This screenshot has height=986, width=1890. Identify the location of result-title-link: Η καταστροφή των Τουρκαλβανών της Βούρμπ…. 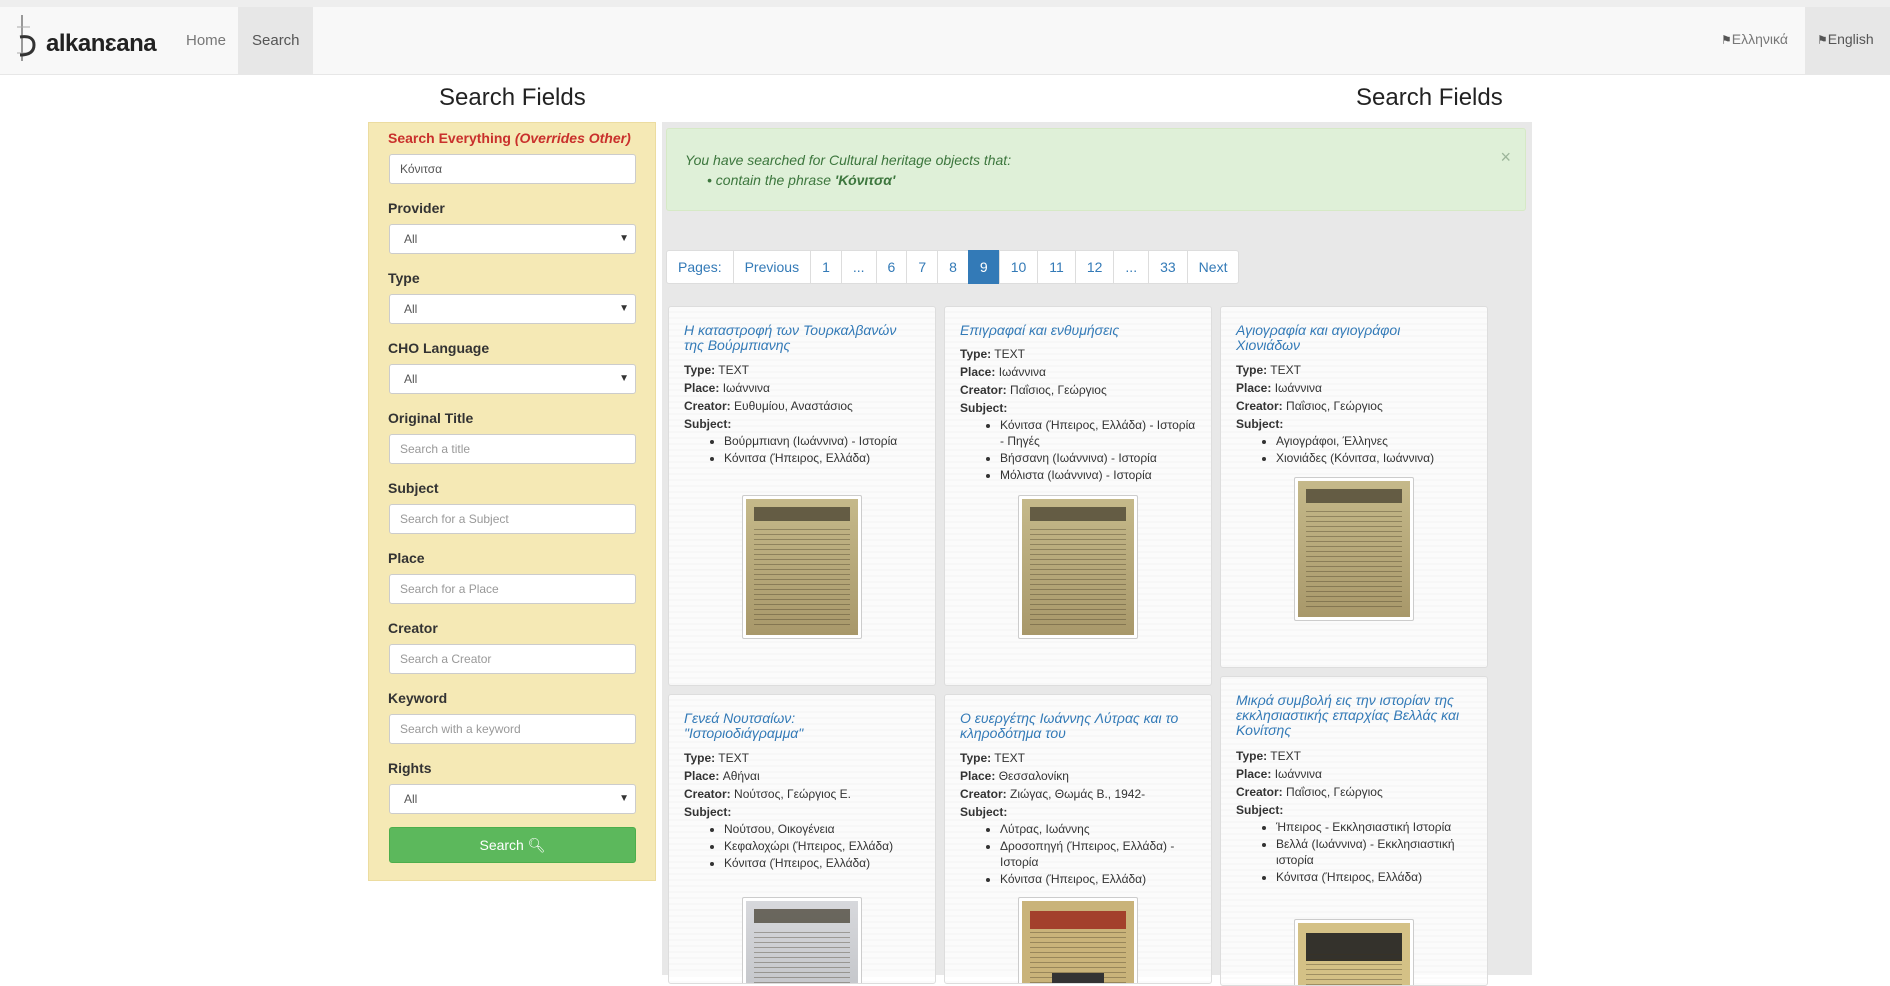
(796, 338).